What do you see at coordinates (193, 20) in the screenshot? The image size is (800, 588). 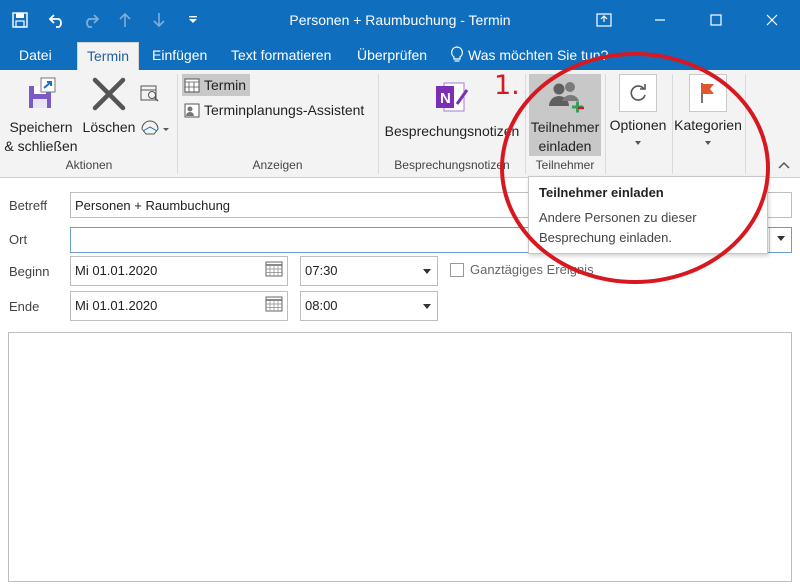 I see `customize-qat-icon` at bounding box center [193, 20].